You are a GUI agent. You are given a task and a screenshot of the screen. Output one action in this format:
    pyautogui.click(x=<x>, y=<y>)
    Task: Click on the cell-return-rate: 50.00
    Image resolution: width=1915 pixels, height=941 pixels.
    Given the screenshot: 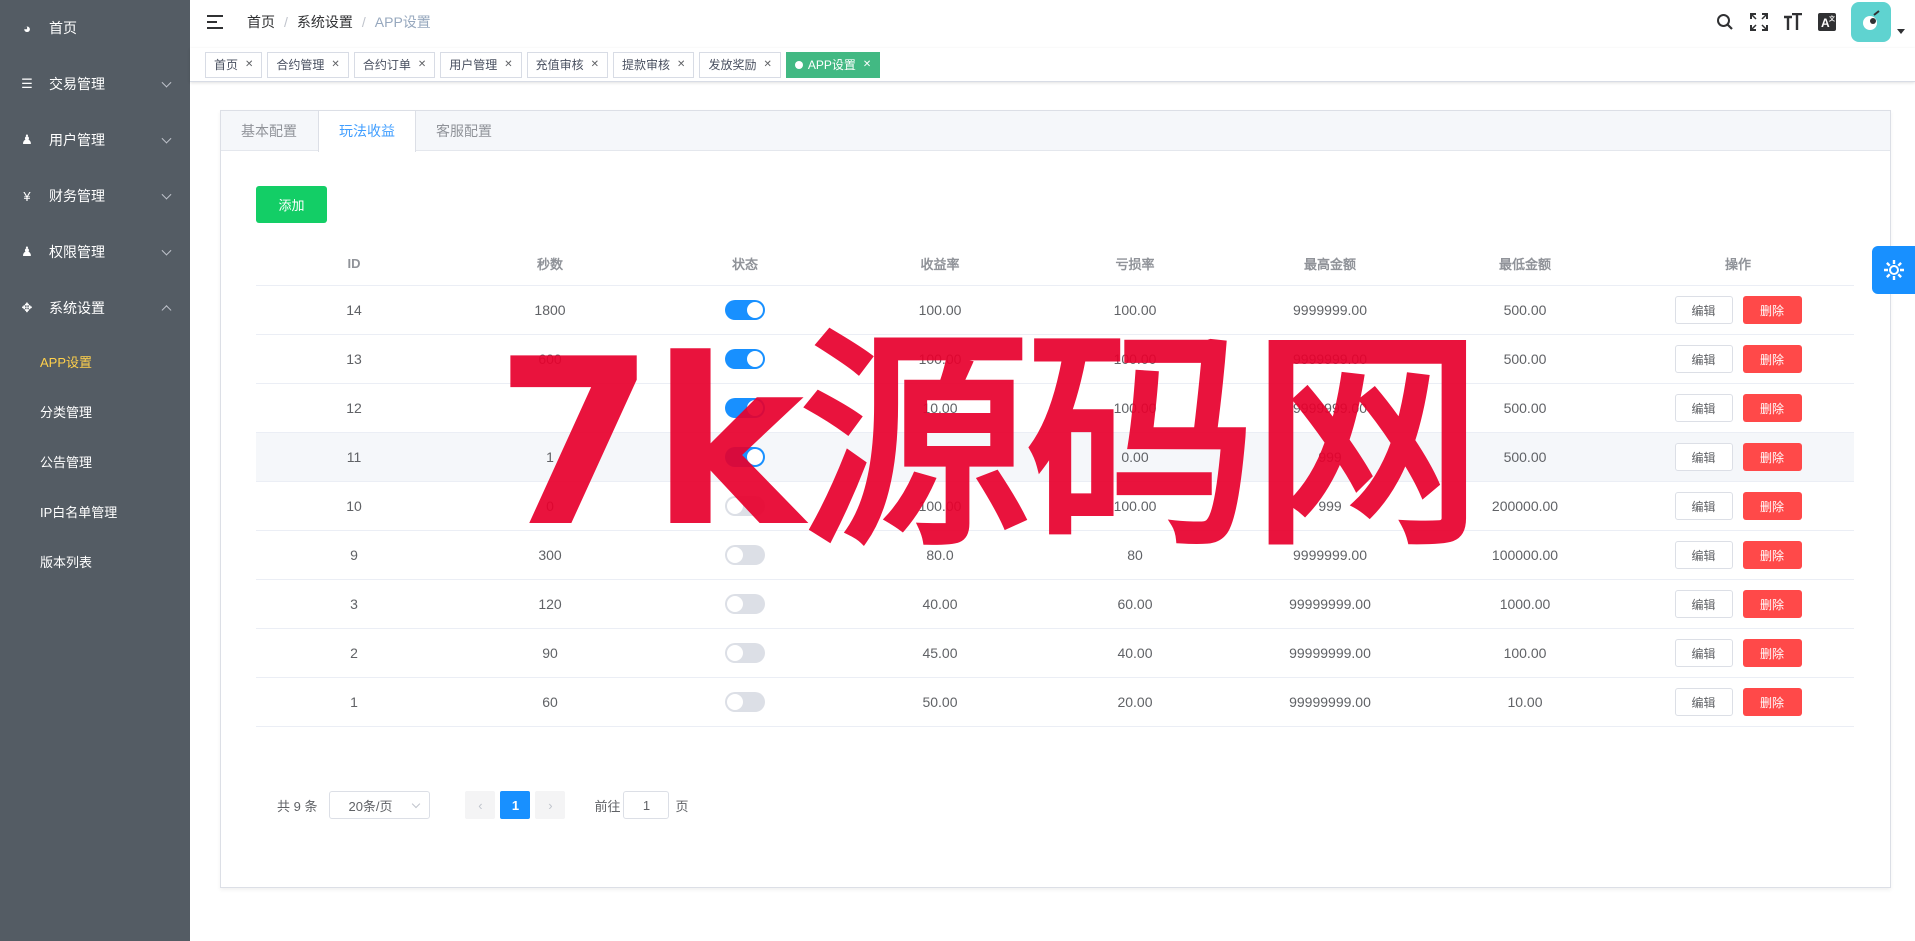 What is the action you would take?
    pyautogui.click(x=940, y=702)
    